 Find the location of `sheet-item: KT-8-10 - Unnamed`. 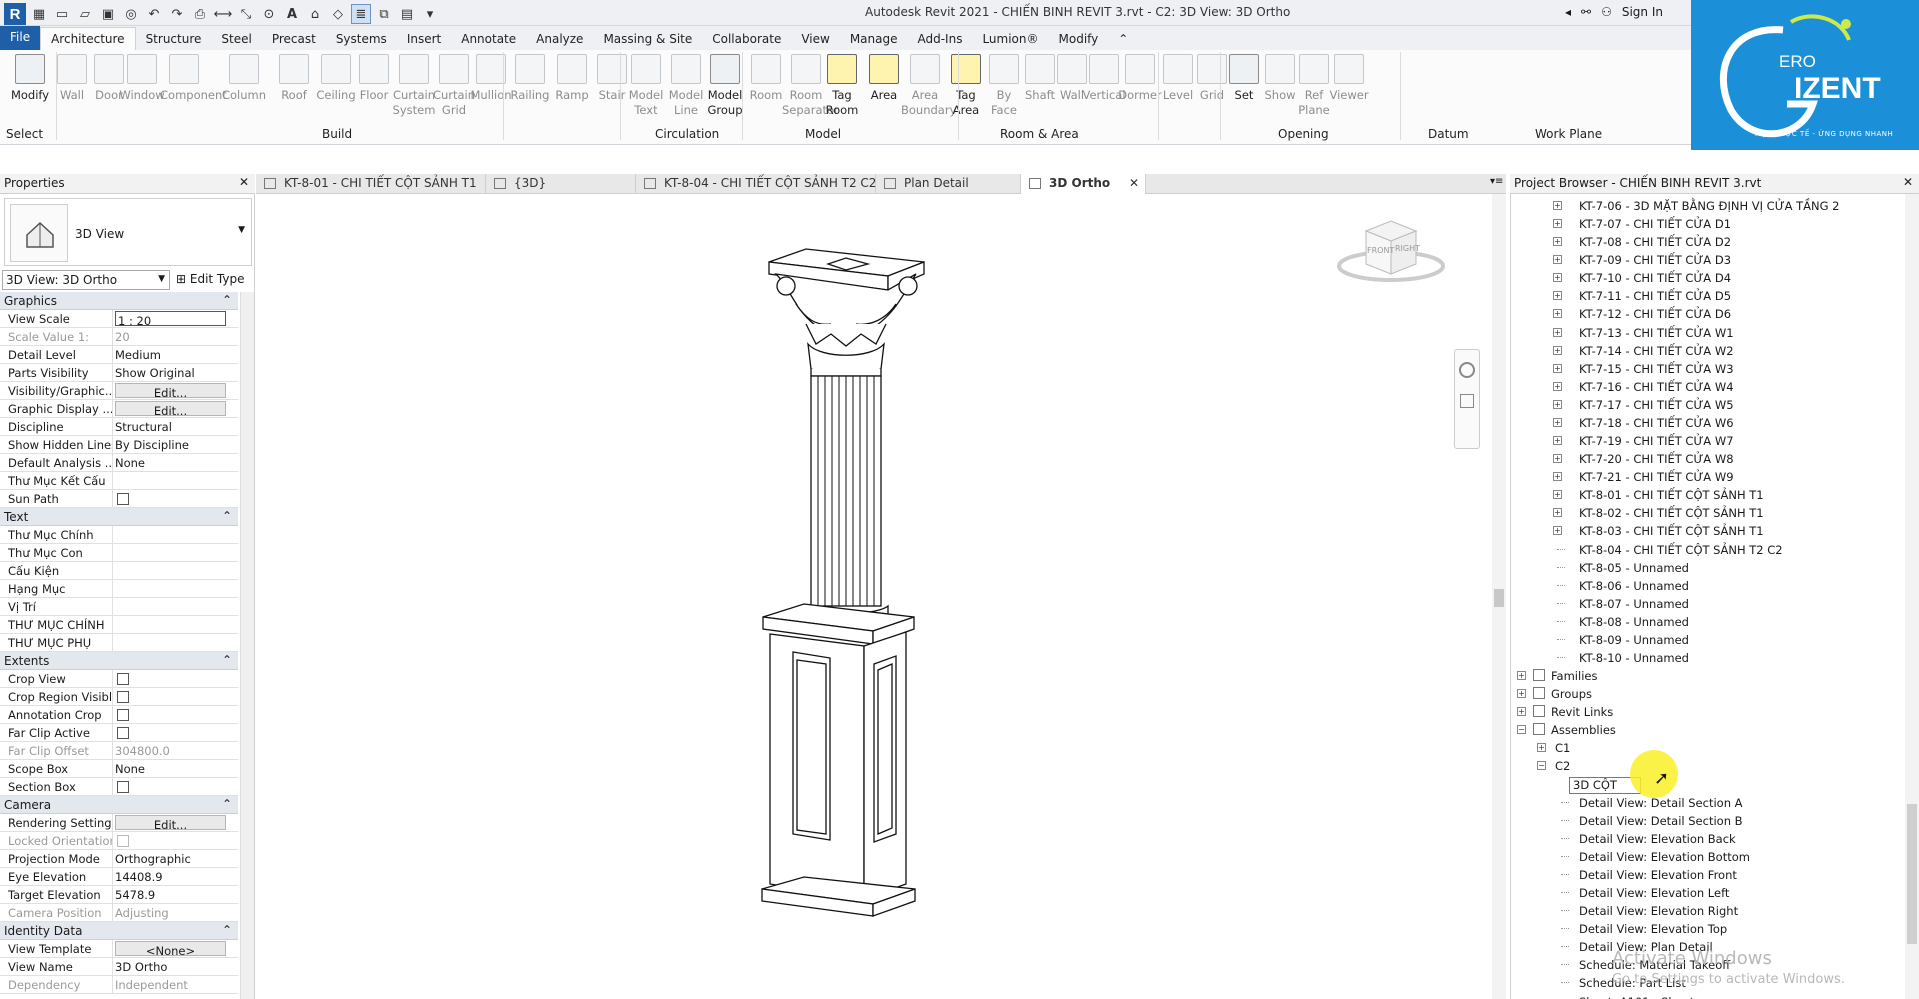

sheet-item: KT-8-10 - Unnamed is located at coordinates (1634, 658).